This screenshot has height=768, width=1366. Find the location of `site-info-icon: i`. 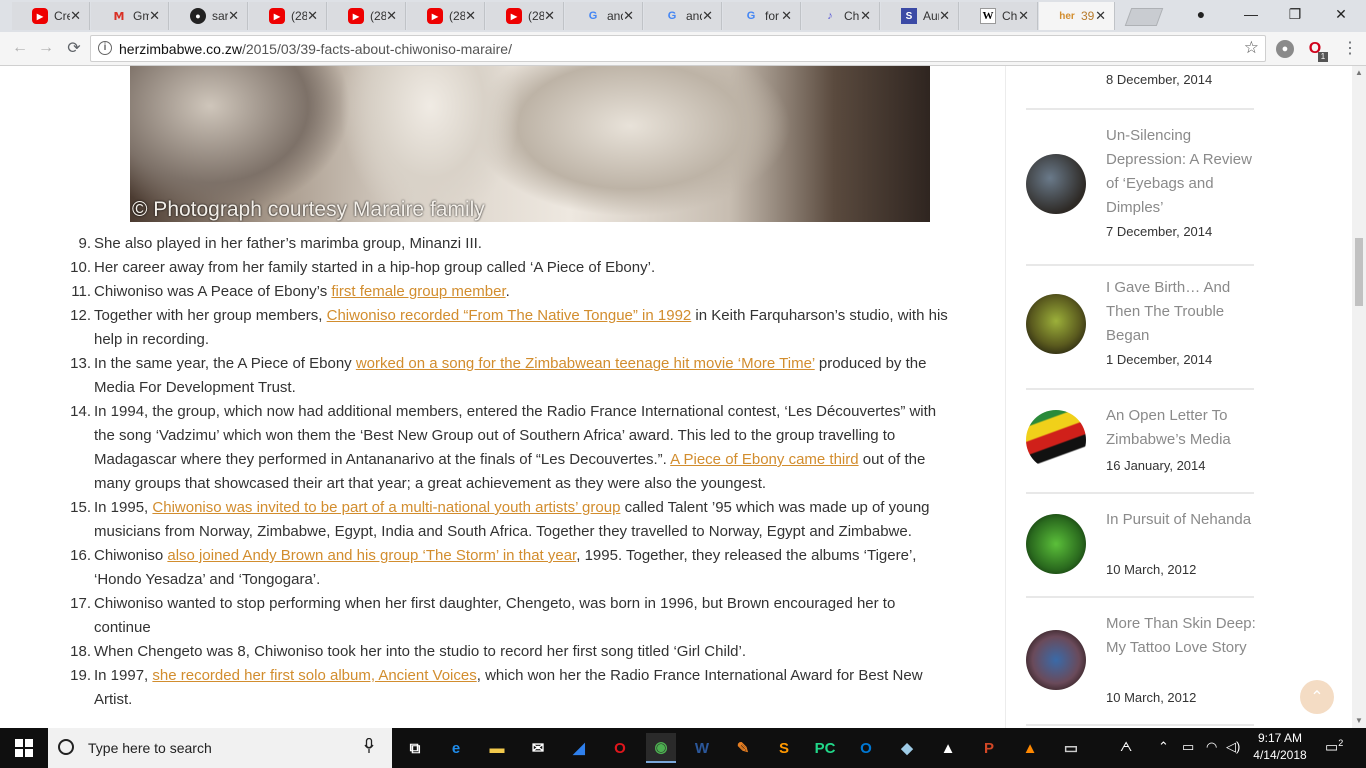

site-info-icon: i is located at coordinates (105, 48).